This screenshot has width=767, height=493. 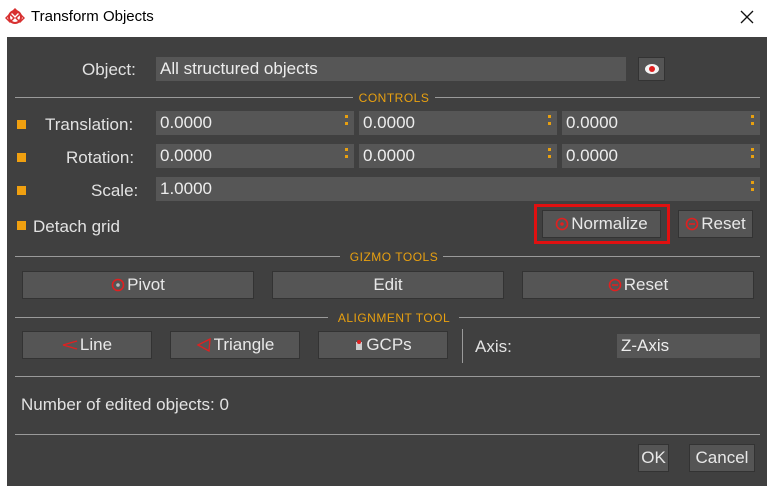 What do you see at coordinates (653, 458) in the screenshot?
I see `ok-button: OK` at bounding box center [653, 458].